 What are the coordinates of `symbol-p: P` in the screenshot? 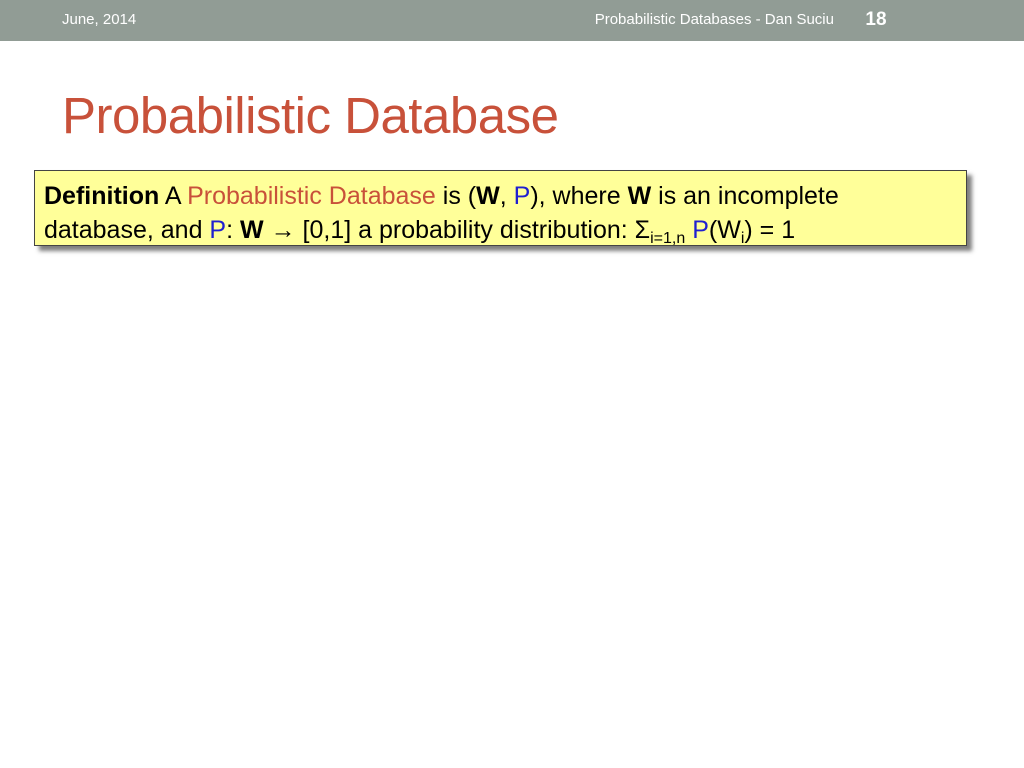 It's located at (522, 196).